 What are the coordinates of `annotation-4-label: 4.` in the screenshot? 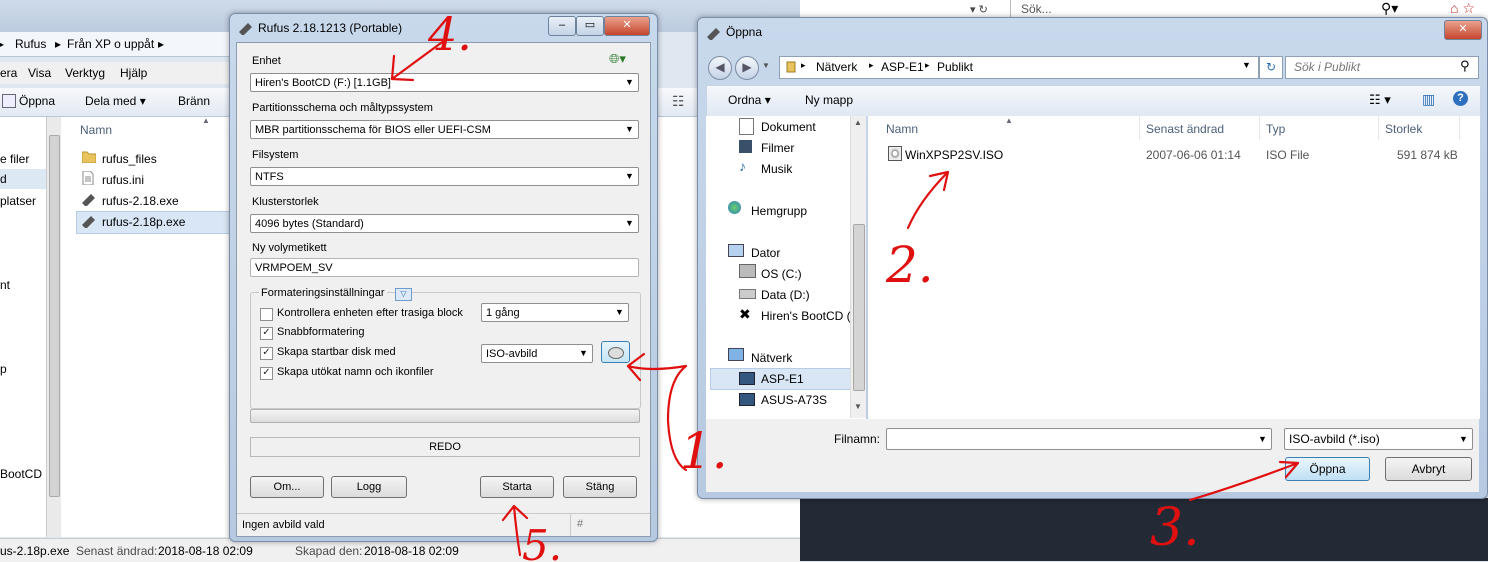 It's located at (449, 34).